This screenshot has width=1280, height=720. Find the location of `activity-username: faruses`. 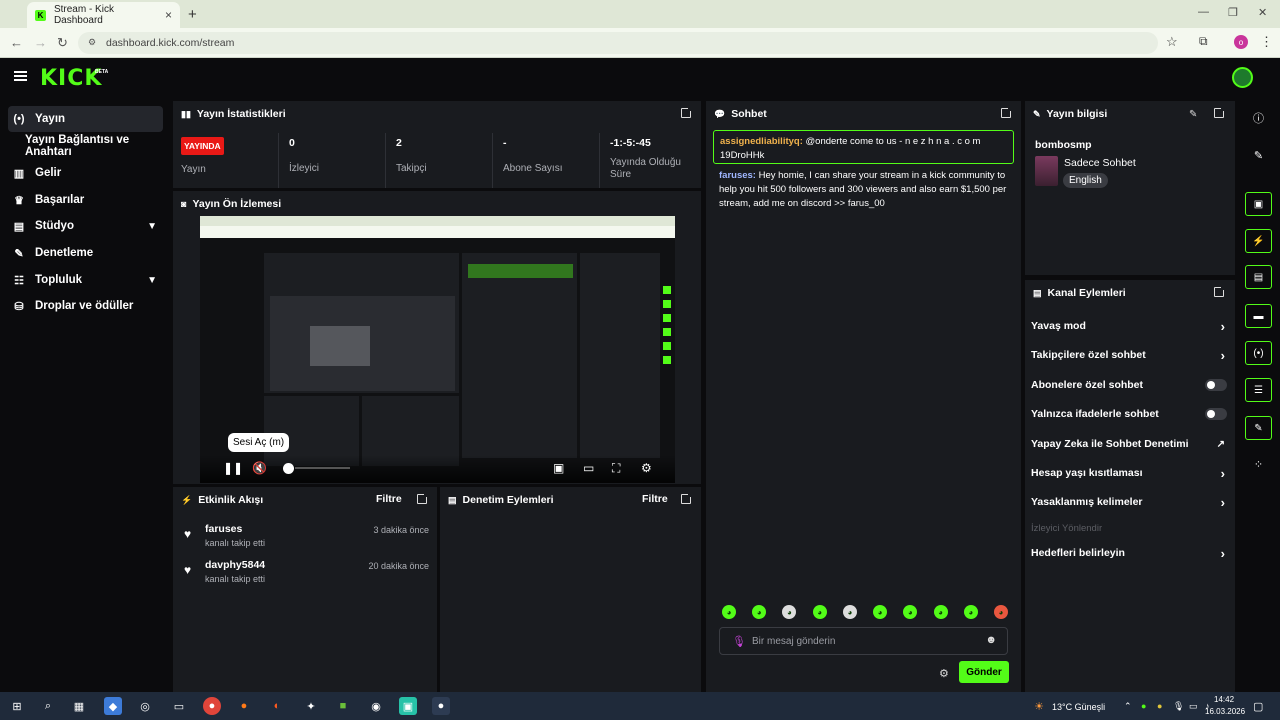

activity-username: faruses is located at coordinates (223, 529).